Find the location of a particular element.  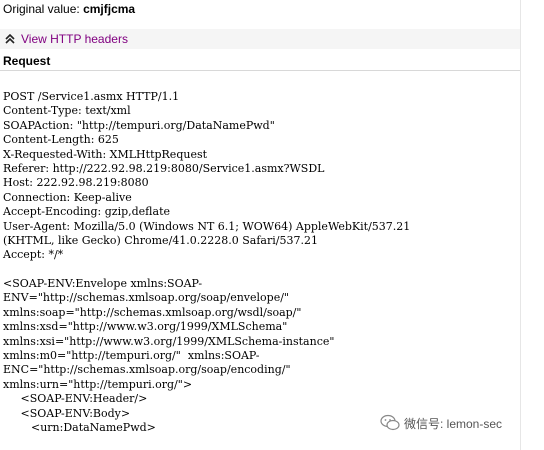

request-line: Accept-Encoding: gzip,deflate is located at coordinates (87, 212).